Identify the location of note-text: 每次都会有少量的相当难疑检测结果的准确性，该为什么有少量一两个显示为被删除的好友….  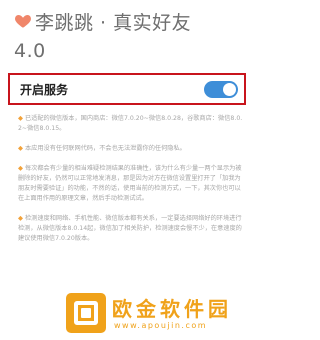
(130, 183).